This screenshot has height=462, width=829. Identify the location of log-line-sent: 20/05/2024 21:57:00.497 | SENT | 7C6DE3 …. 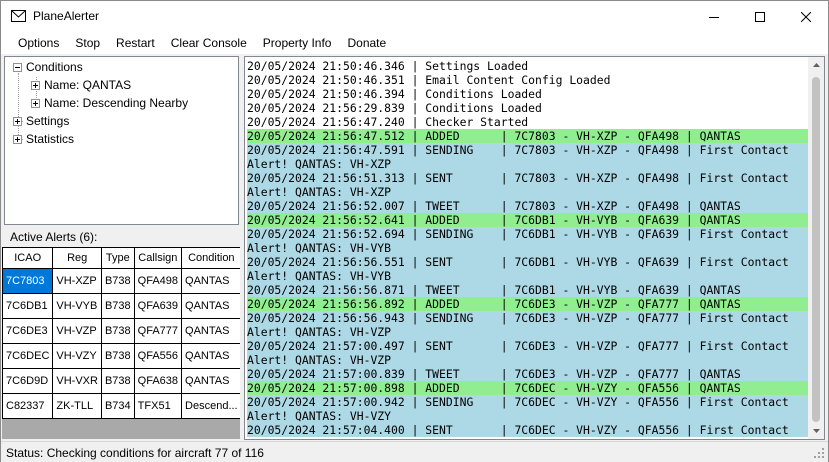
(528, 346).